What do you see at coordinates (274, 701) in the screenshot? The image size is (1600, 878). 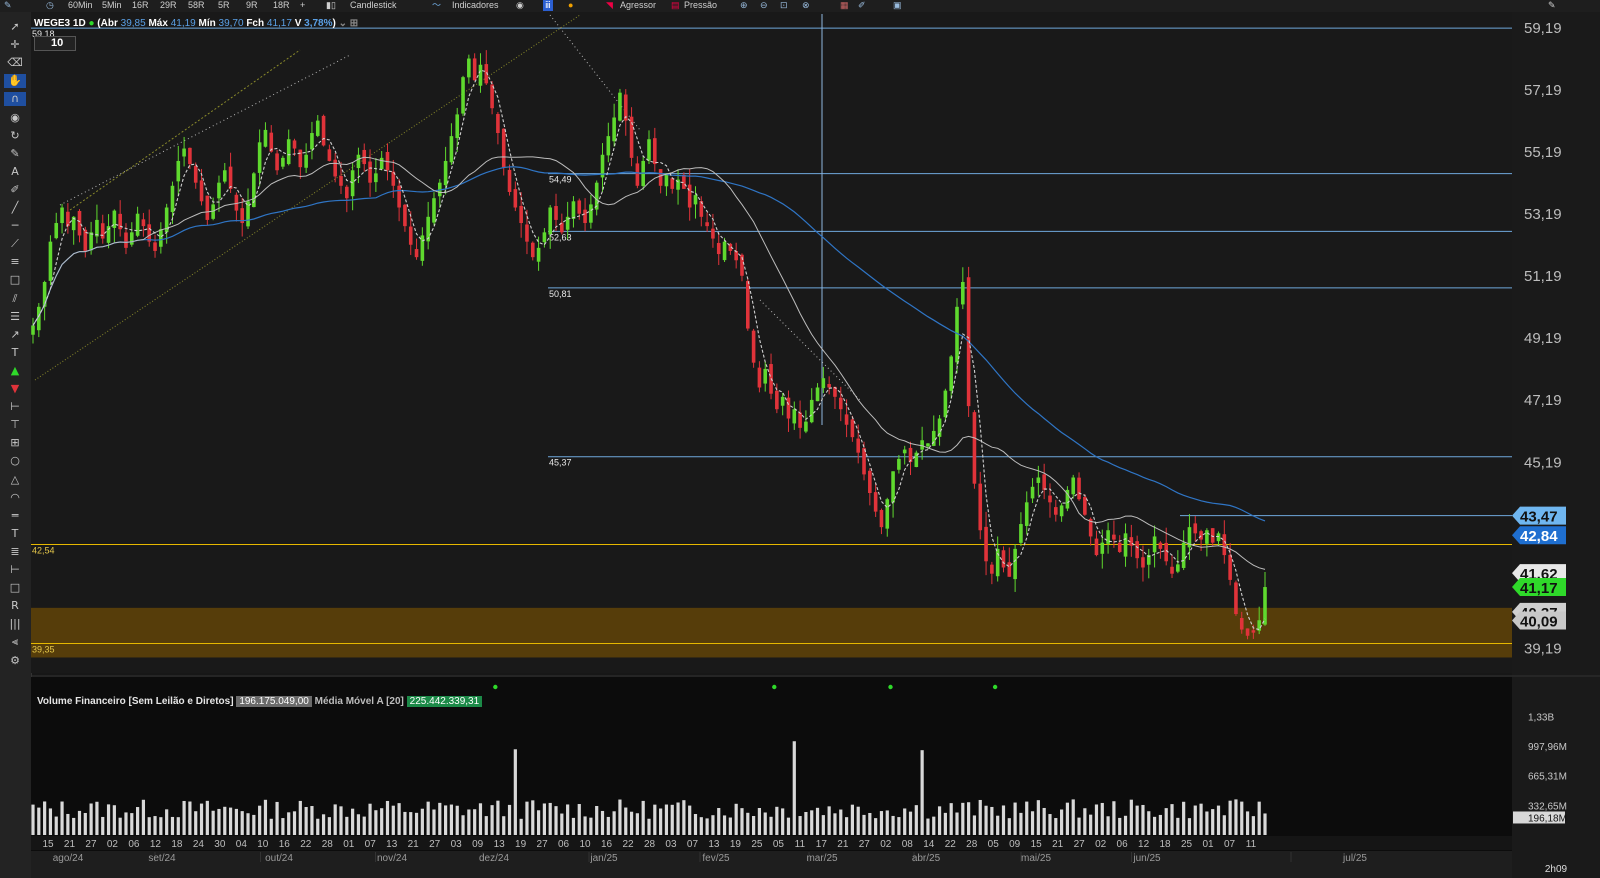 I see `volume-current: 196.175.049,00` at bounding box center [274, 701].